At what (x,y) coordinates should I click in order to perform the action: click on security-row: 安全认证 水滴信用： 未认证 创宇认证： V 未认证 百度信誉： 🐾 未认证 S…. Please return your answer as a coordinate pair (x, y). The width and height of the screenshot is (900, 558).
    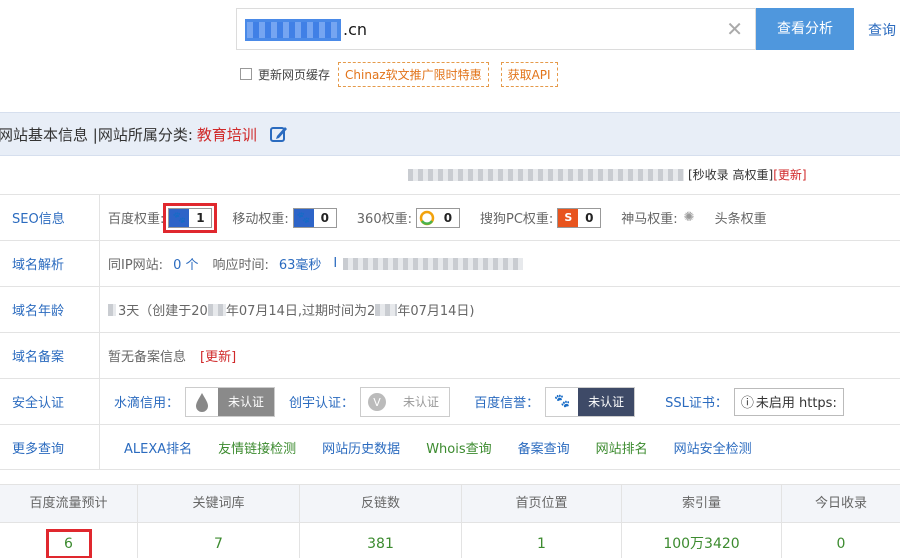
    Looking at the image, I should click on (450, 401).